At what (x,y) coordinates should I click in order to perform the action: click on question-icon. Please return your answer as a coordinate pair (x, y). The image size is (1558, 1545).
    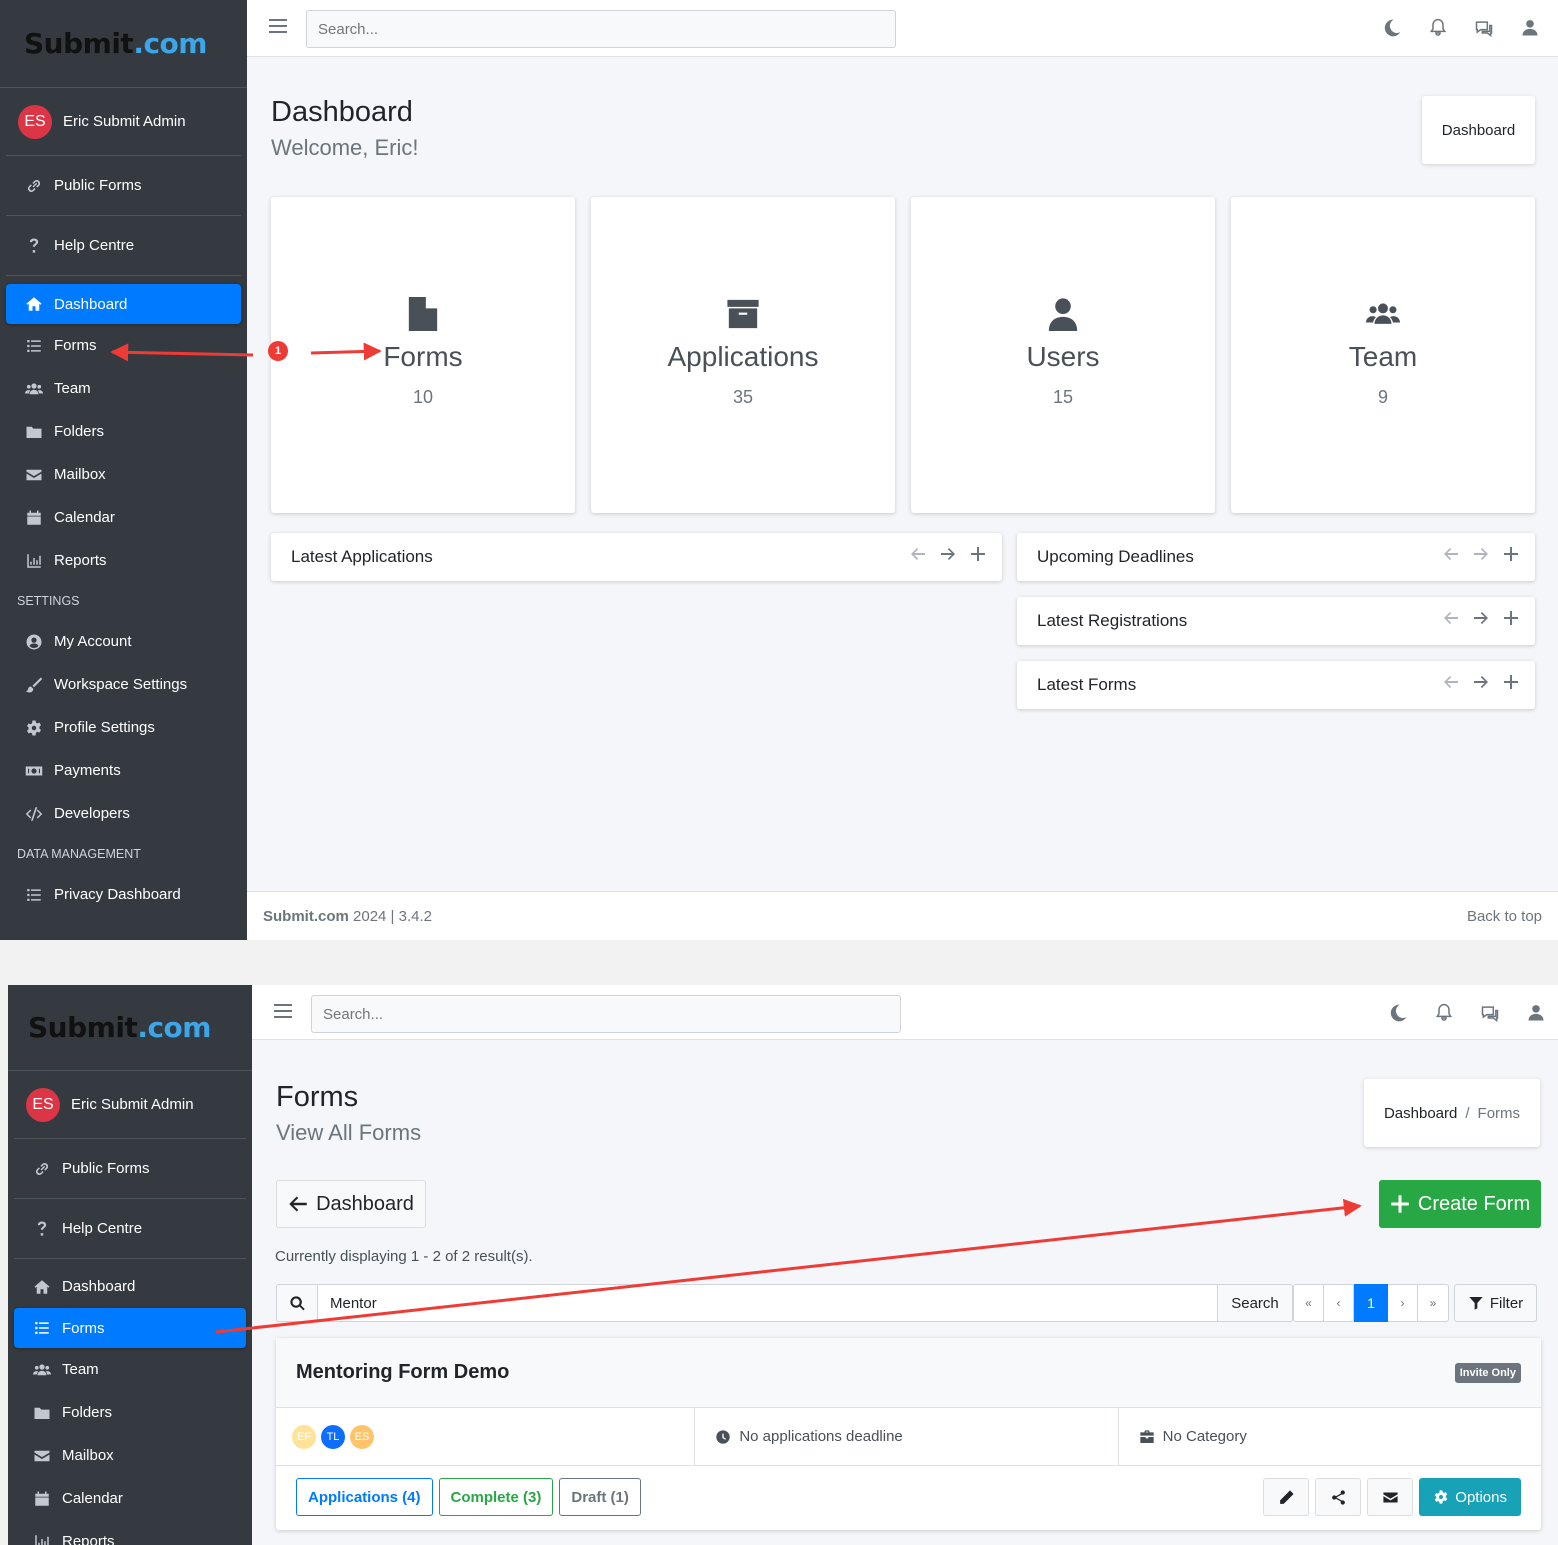
    Looking at the image, I should click on (34, 246).